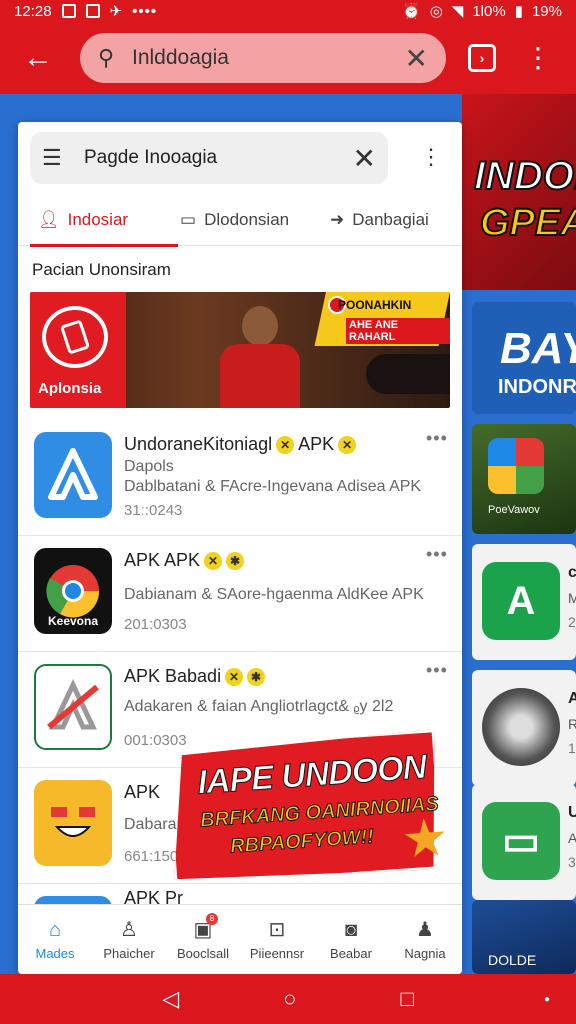 The height and width of the screenshot is (1024, 576). I want to click on nav-mades: ⌂ Mades, so click(55, 939).